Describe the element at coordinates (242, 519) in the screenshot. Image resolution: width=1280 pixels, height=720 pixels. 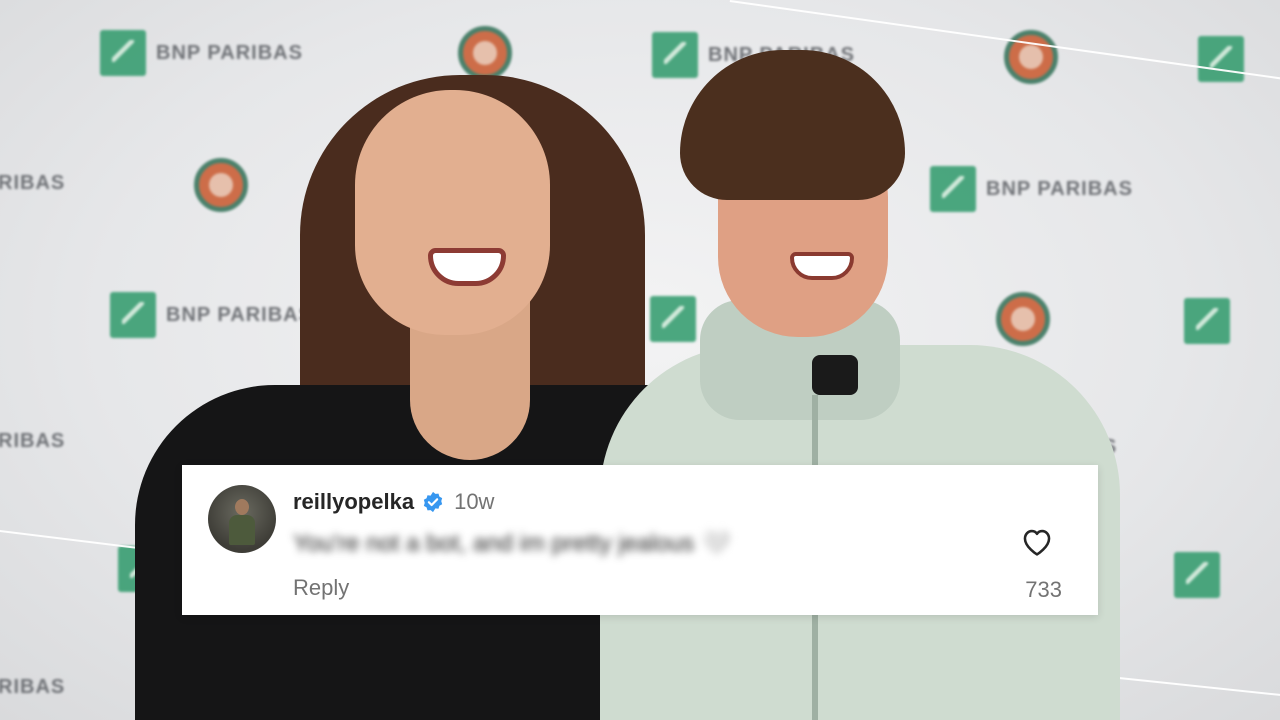
I see `avatar` at that location.